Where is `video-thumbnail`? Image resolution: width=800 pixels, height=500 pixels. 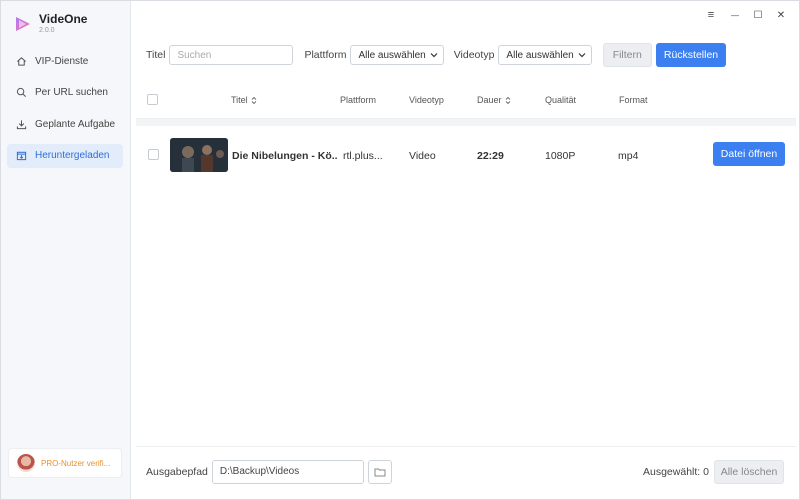 video-thumbnail is located at coordinates (199, 155).